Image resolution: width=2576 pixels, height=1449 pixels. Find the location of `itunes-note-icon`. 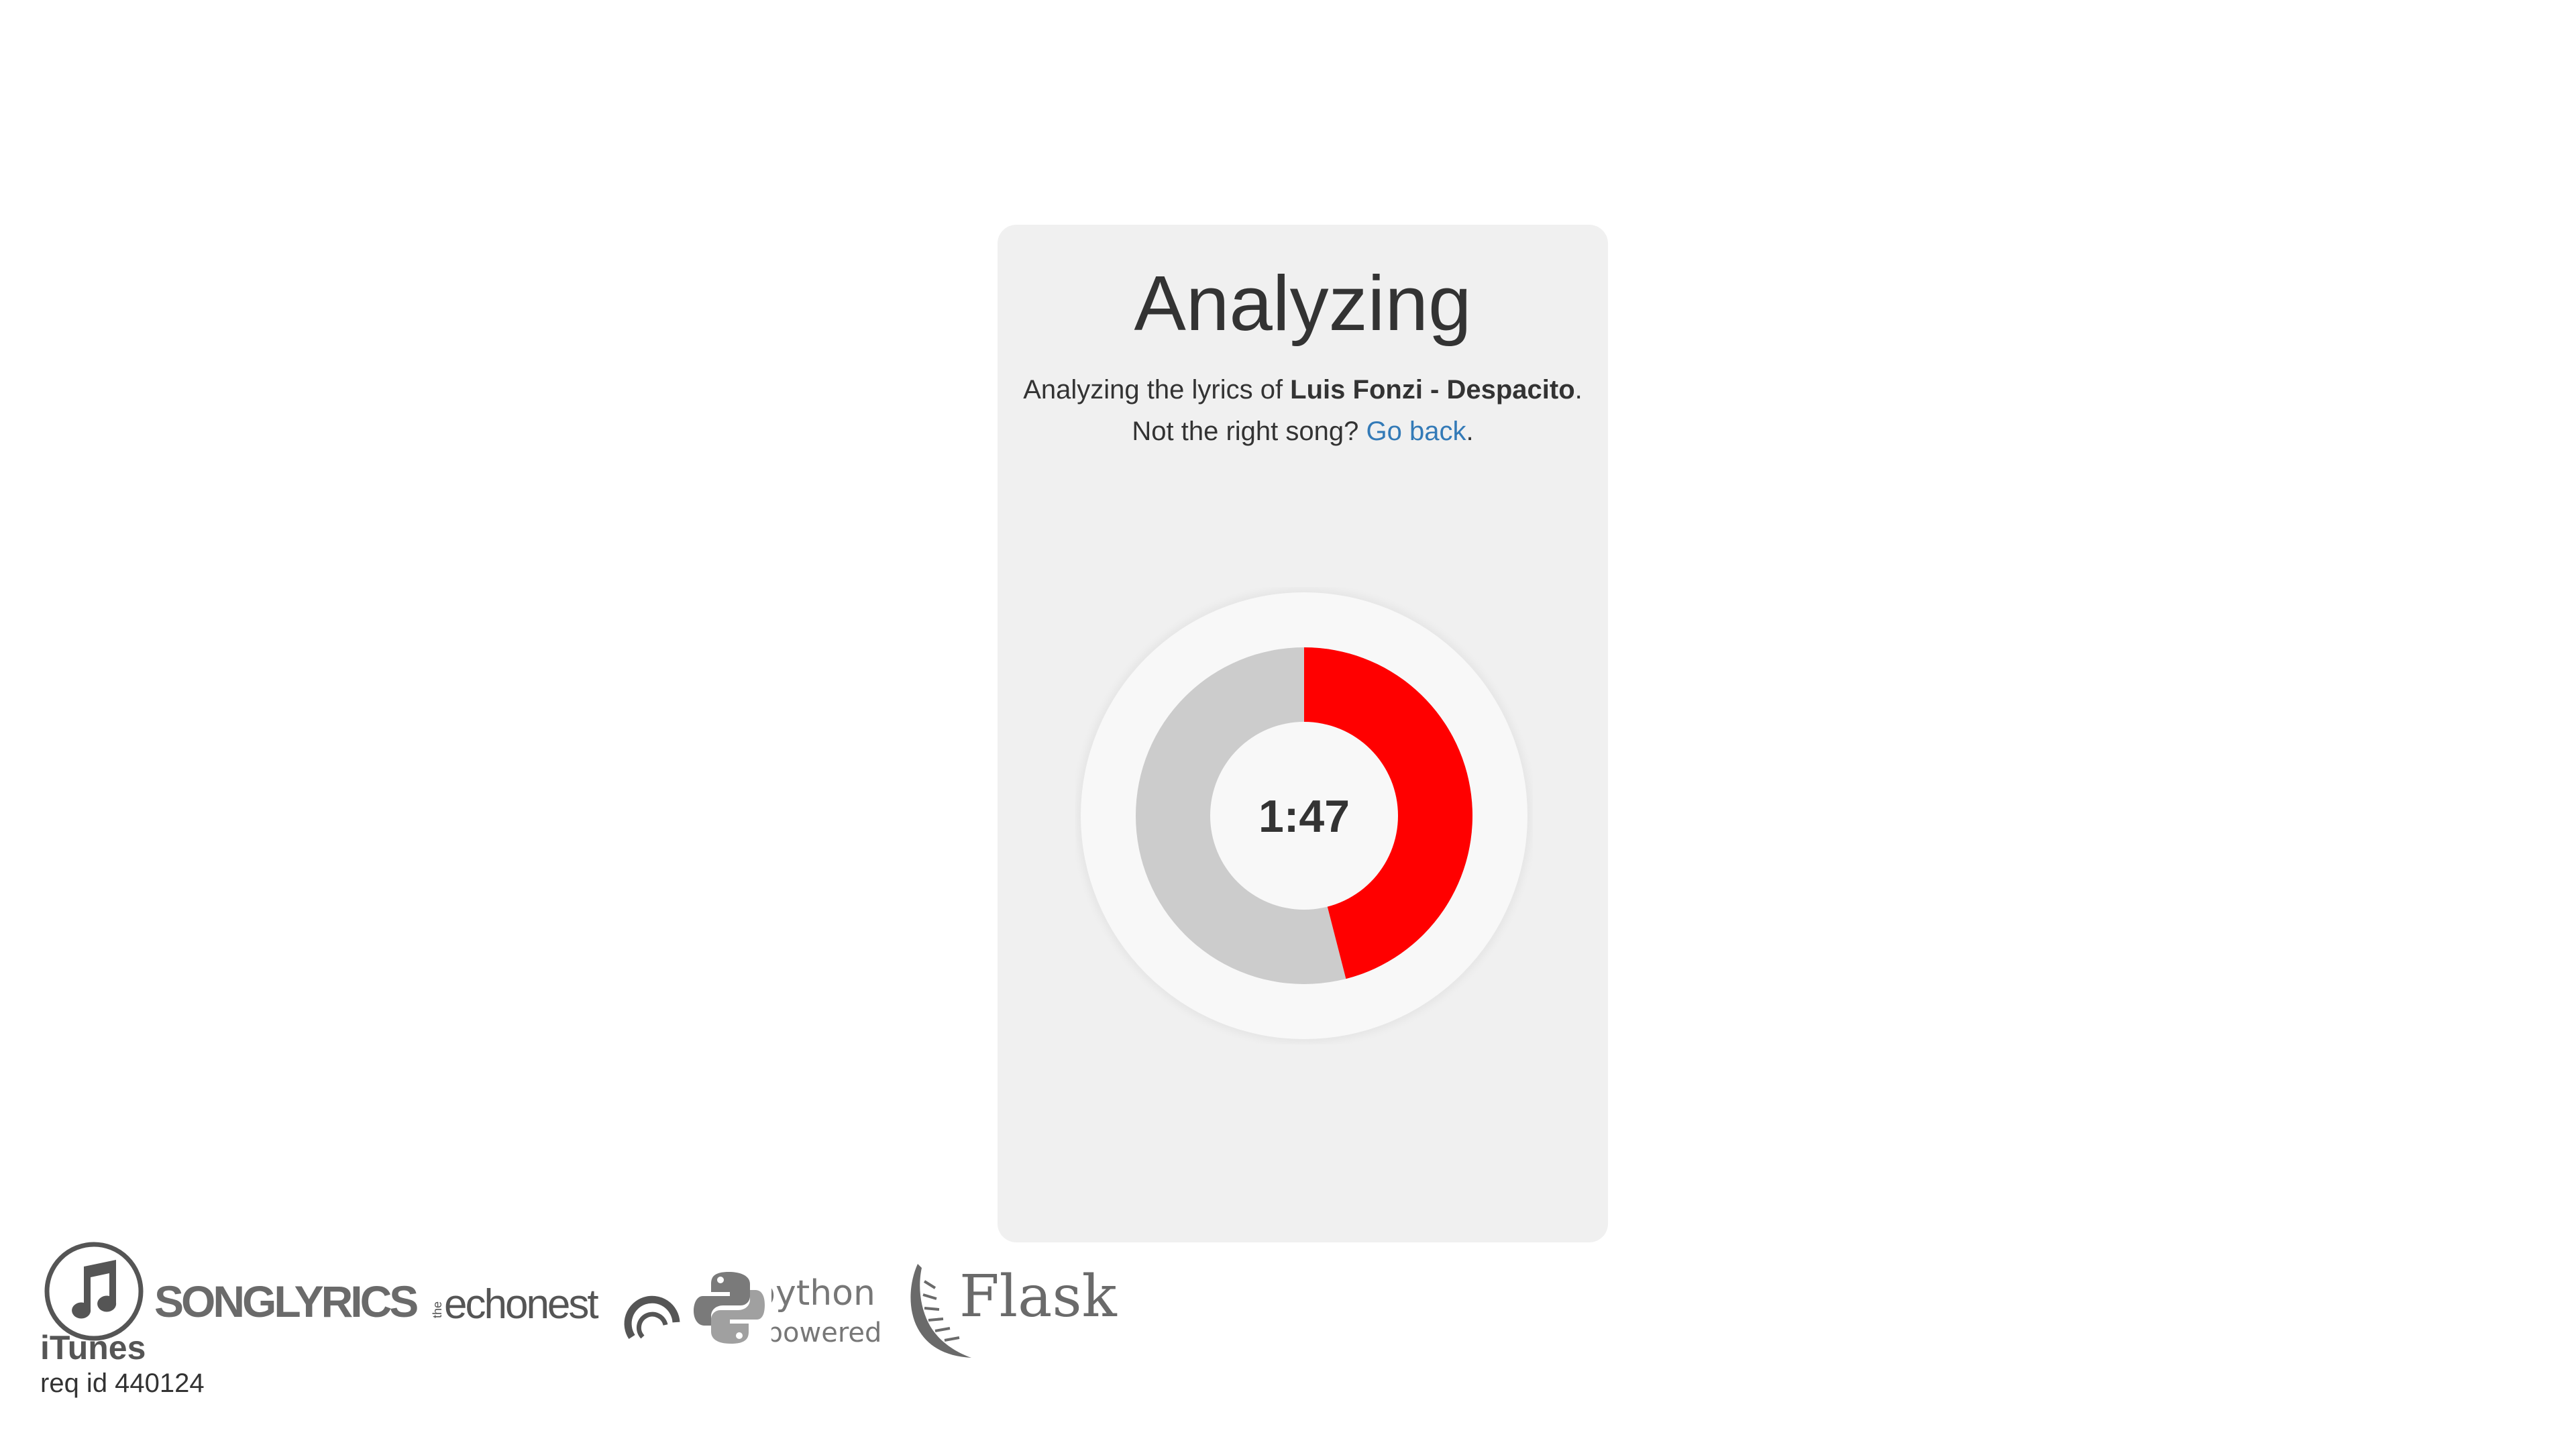

itunes-note-icon is located at coordinates (94, 1291).